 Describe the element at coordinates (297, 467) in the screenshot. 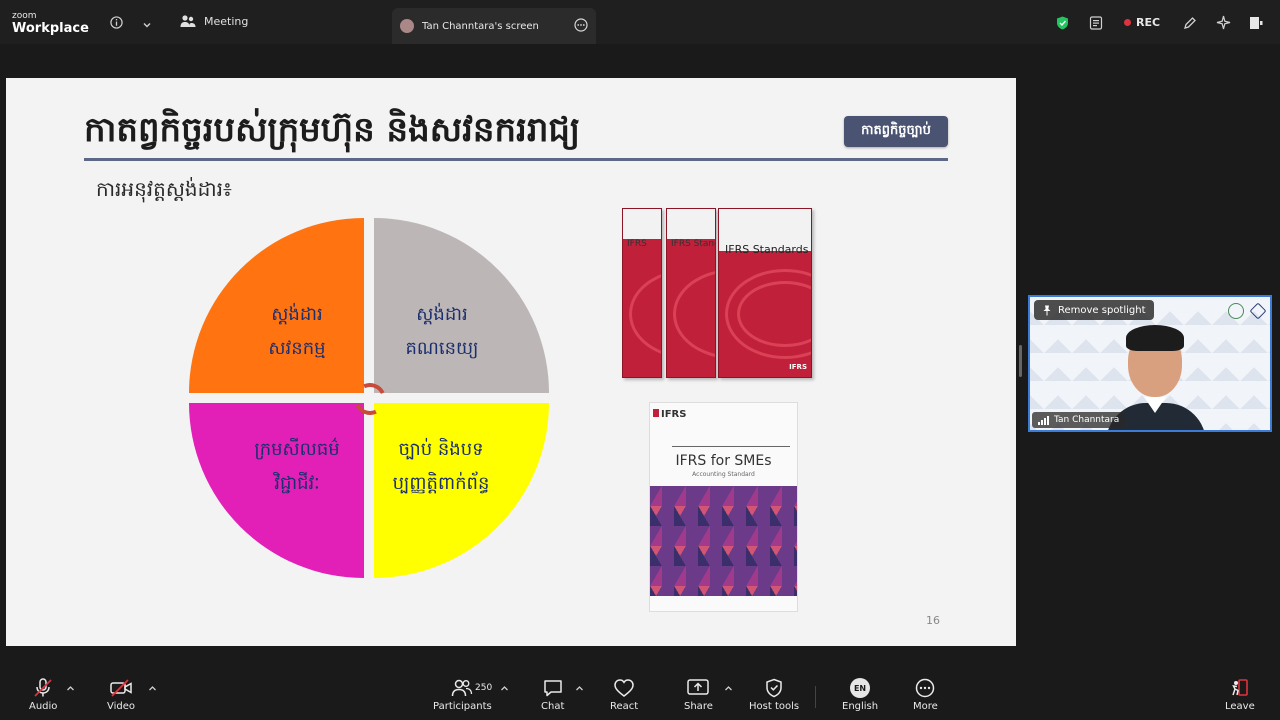

I see `quadrant-label: ក្រមសីលធម៌ វិជ្ជាជីវៈ` at that location.